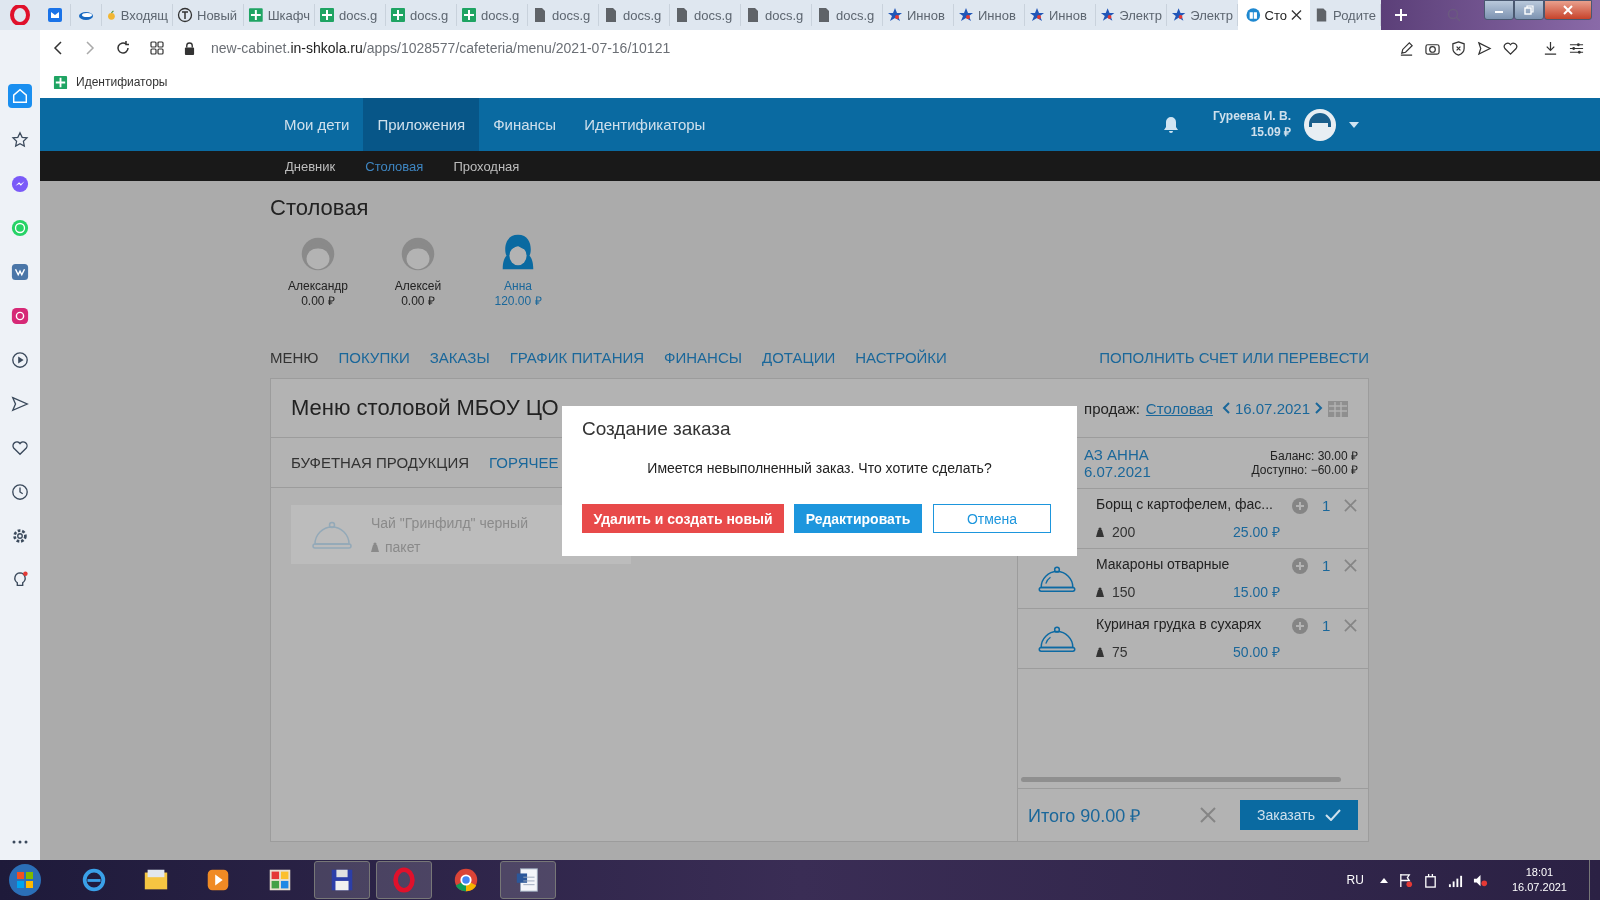 This screenshot has width=1600, height=900. Describe the element at coordinates (294, 357) in the screenshot. I see `section-tab: МЕНЮ` at that location.